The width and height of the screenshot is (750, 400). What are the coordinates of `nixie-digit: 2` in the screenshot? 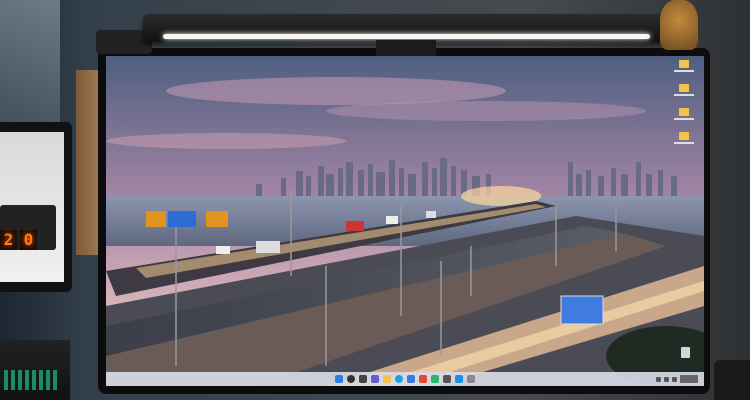 It's located at (8, 240).